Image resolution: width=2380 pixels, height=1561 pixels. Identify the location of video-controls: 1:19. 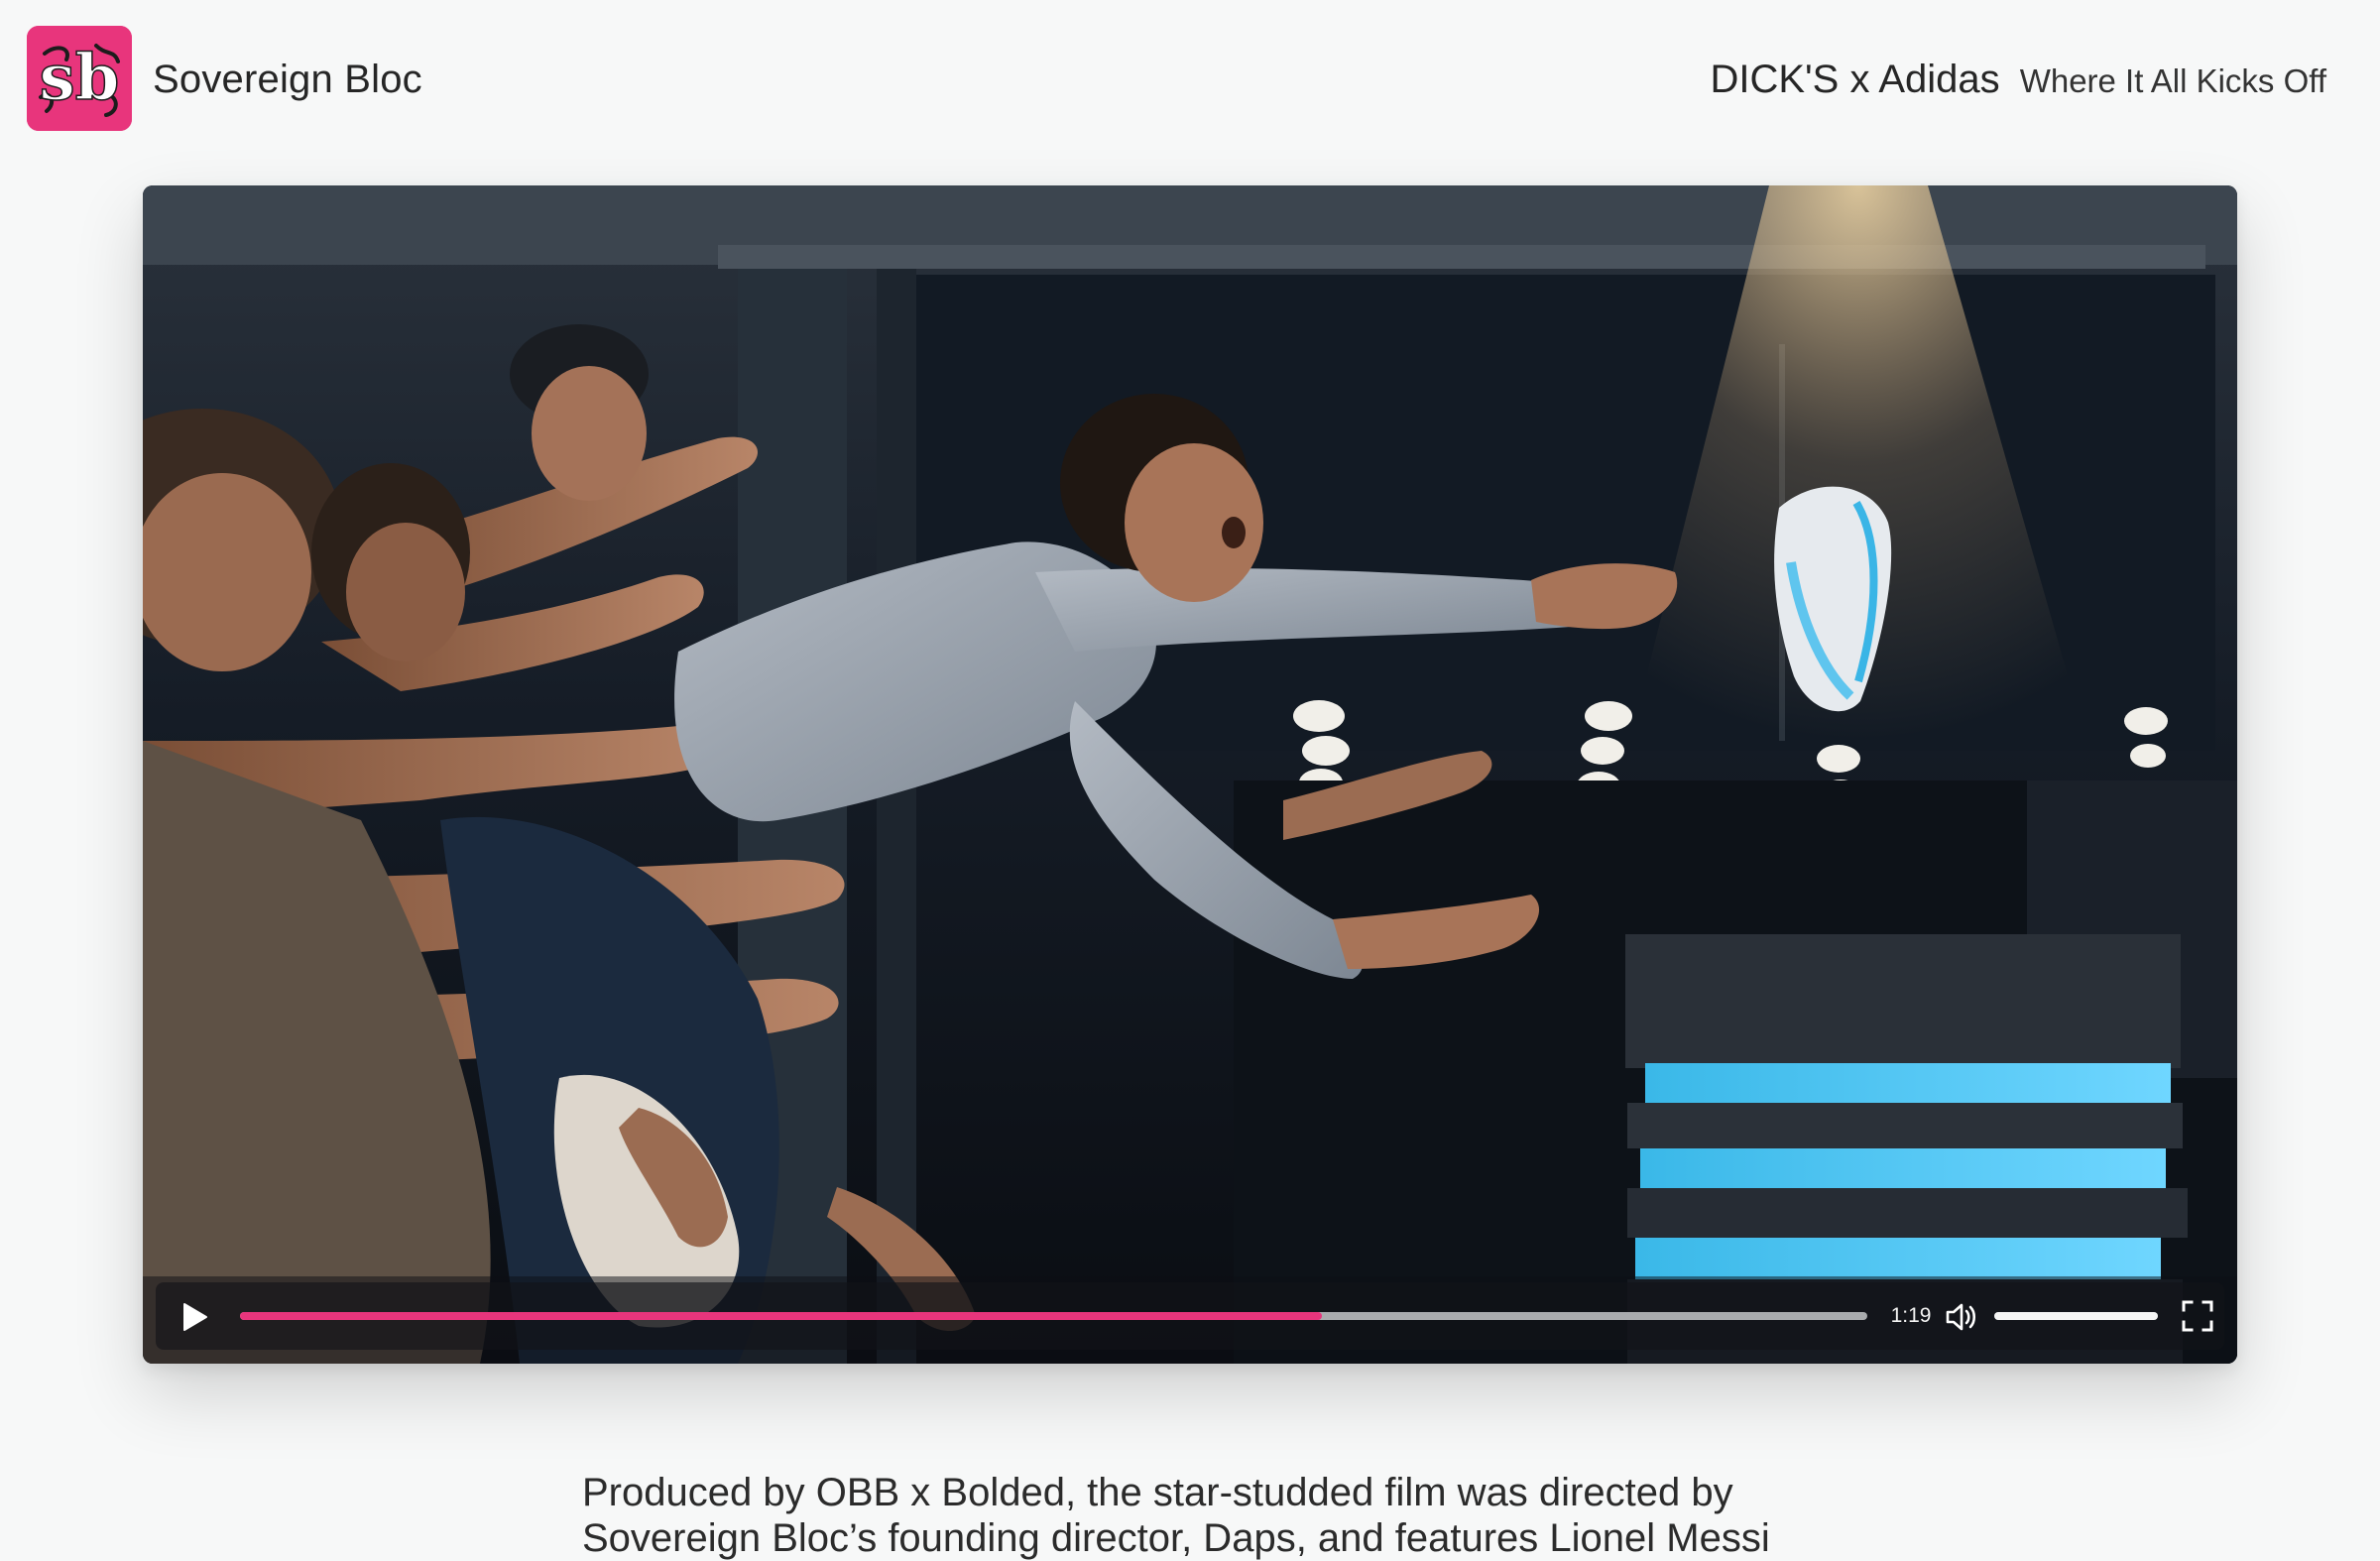
(1190, 1316).